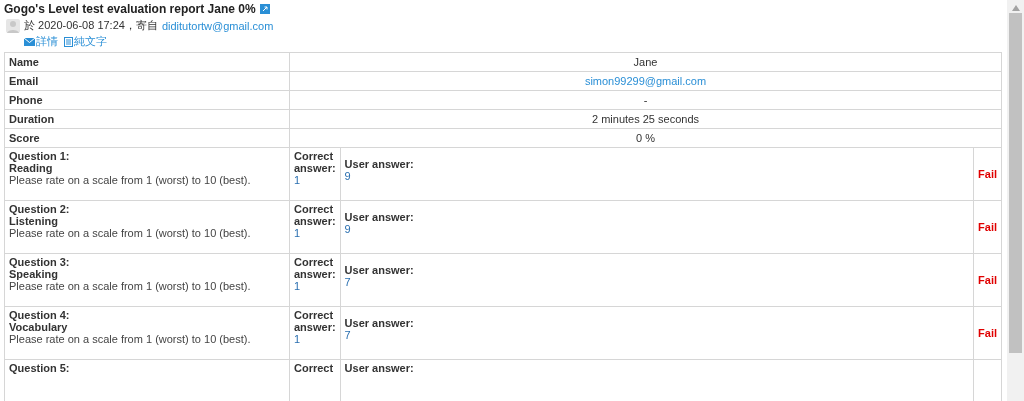 The height and width of the screenshot is (401, 1024). Describe the element at coordinates (645, 119) in the screenshot. I see `field-value: 2 minutes 25 seconds` at that location.